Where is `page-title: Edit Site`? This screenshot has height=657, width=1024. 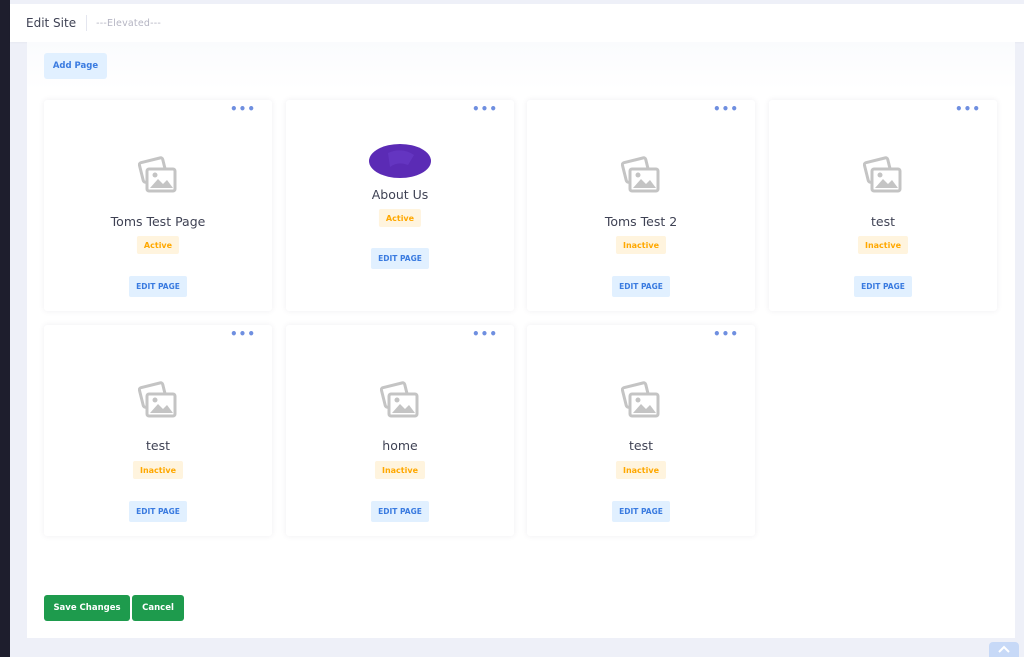 page-title: Edit Site is located at coordinates (51, 23).